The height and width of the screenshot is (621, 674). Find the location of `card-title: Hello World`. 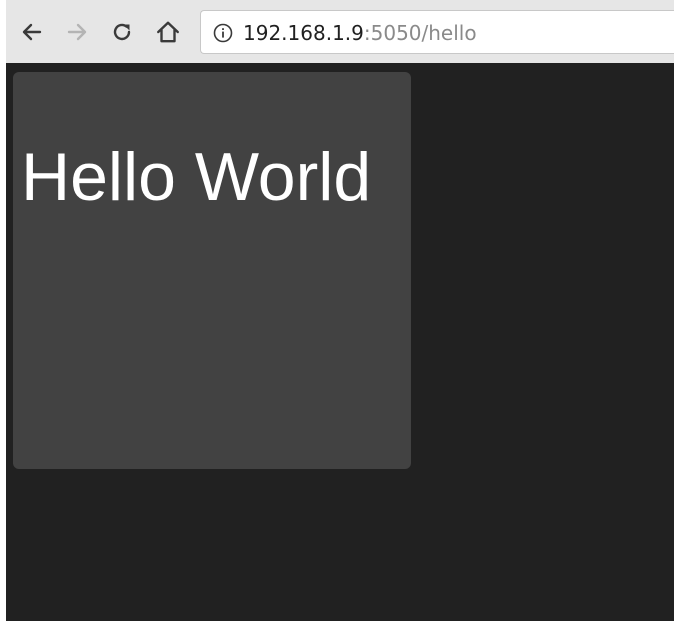

card-title: Hello World is located at coordinates (196, 177).